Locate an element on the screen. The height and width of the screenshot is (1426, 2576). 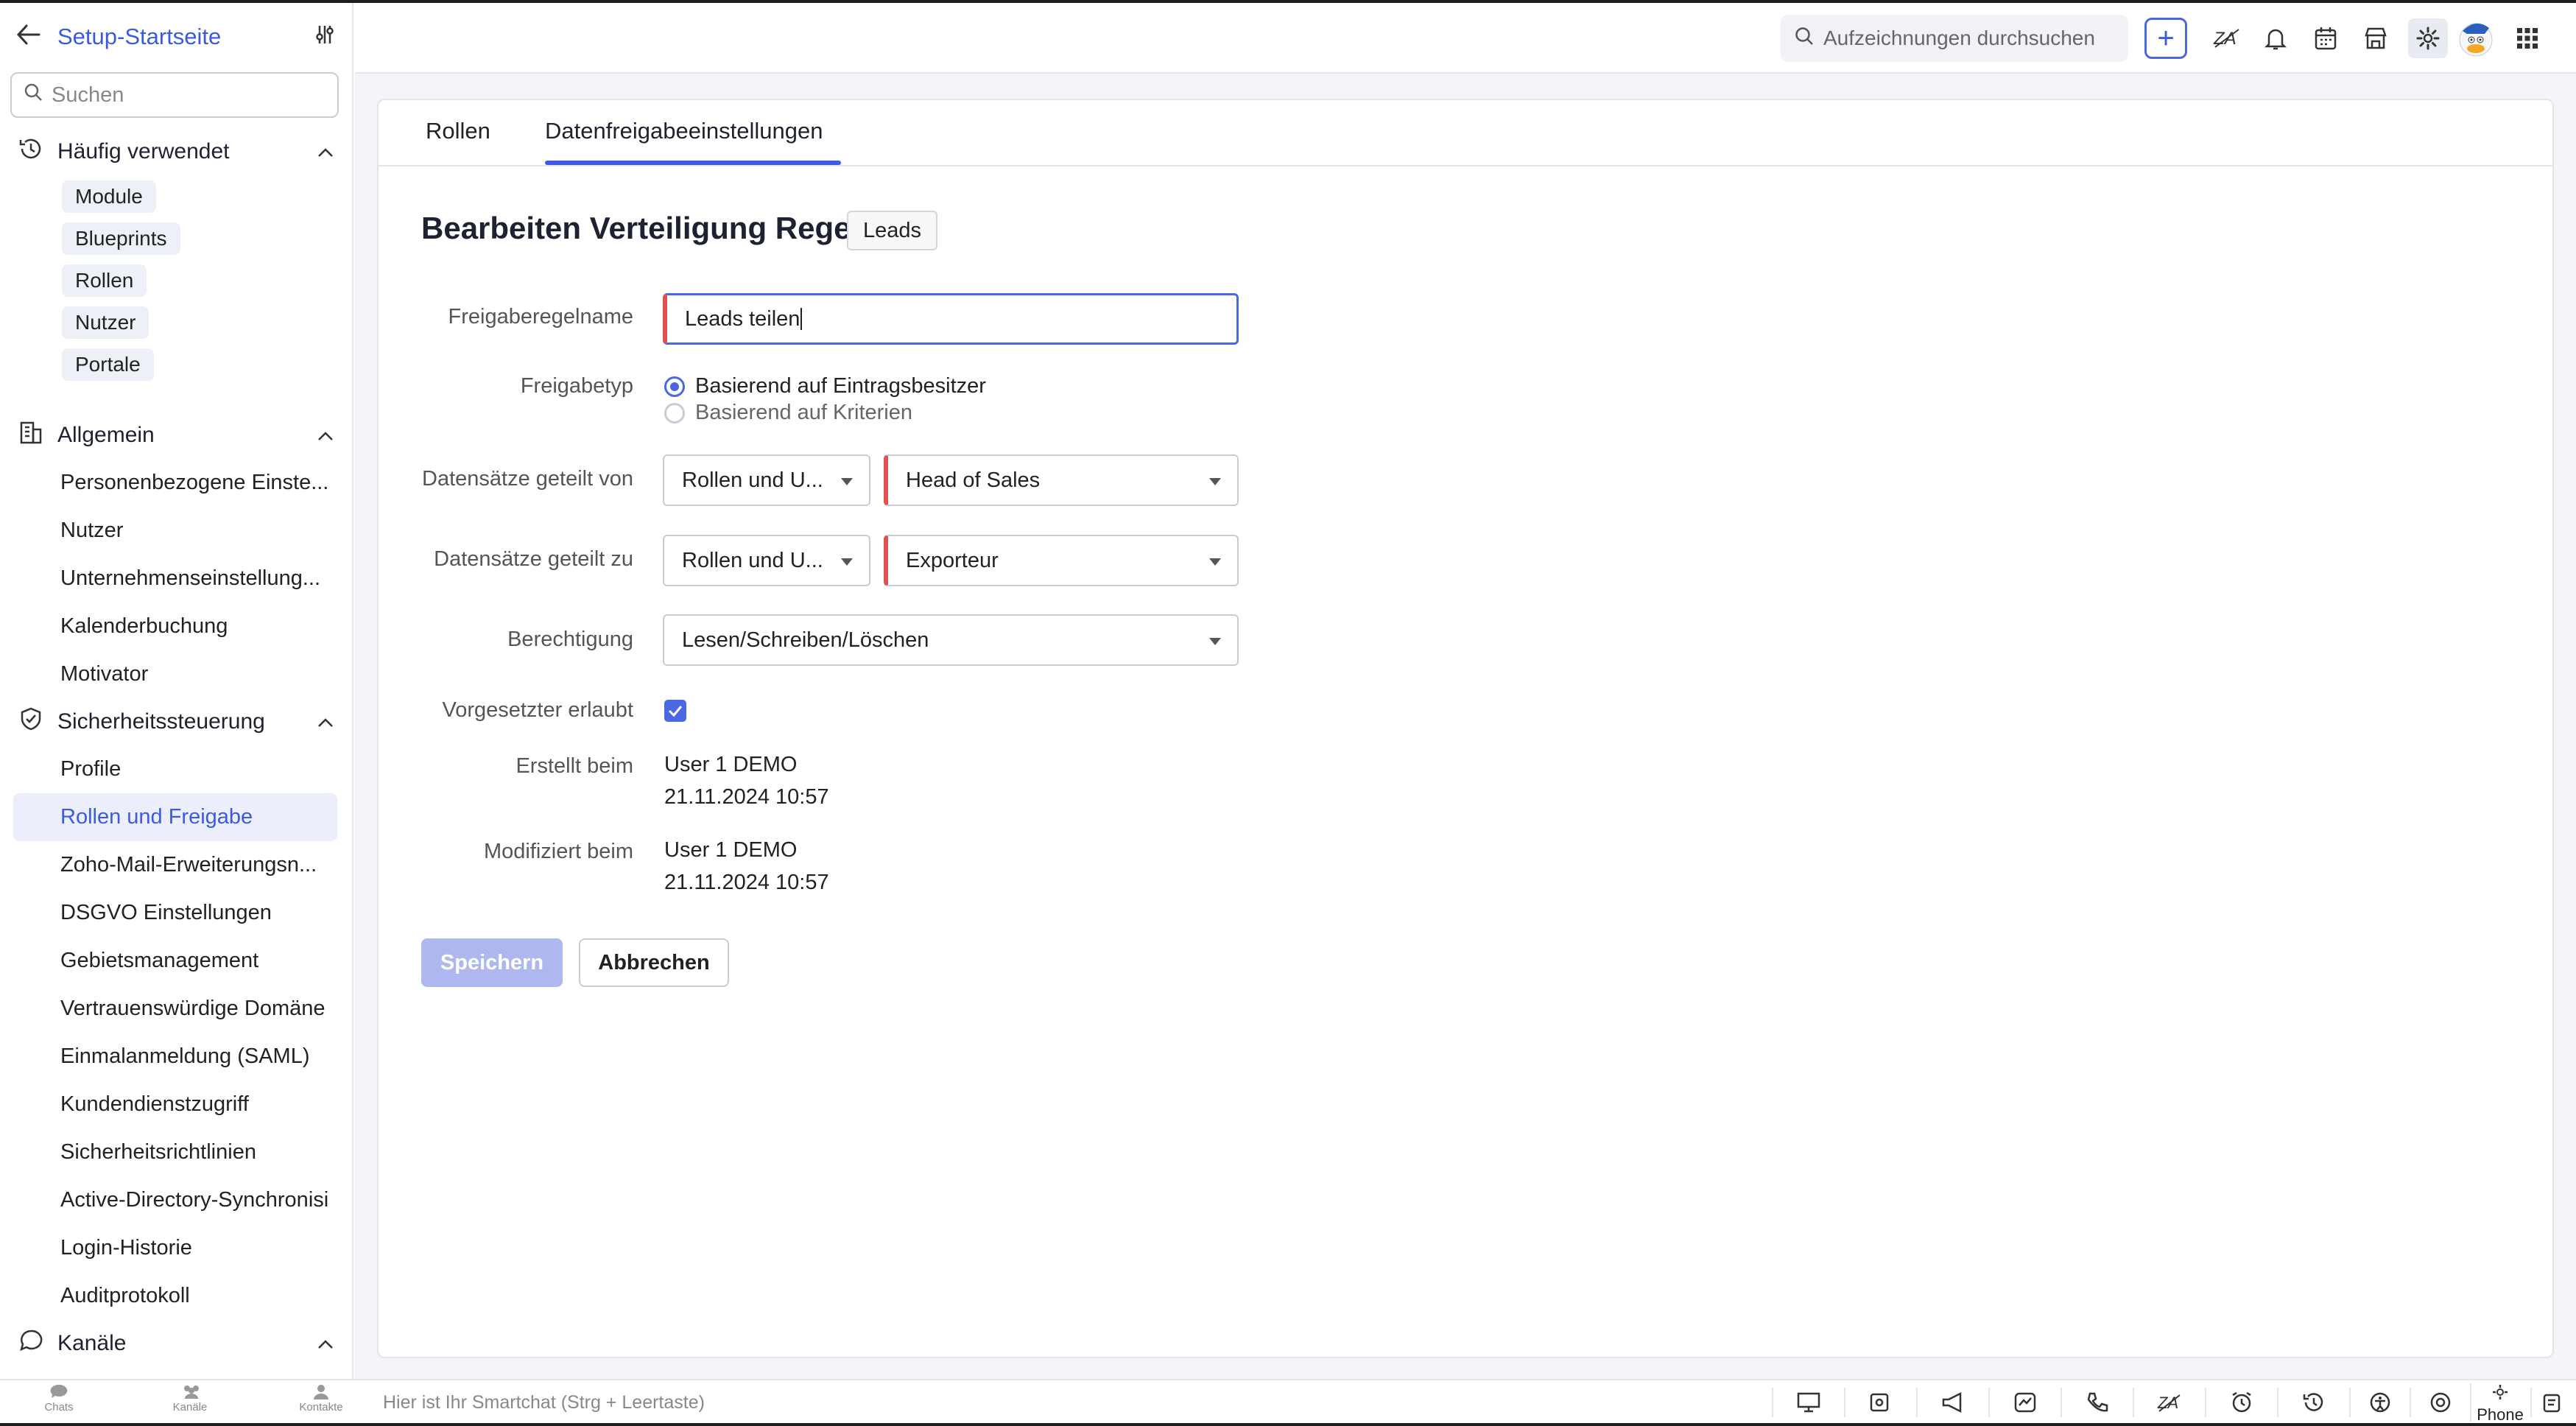
active-tab-indicator is located at coordinates (693, 163).